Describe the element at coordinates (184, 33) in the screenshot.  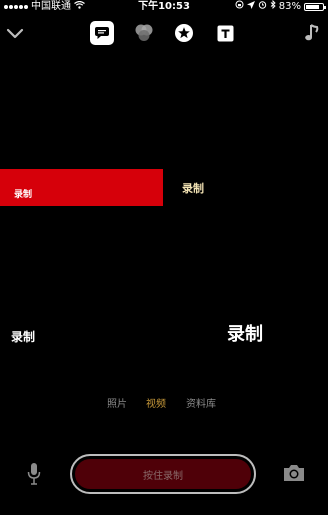
I see `star-icon` at that location.